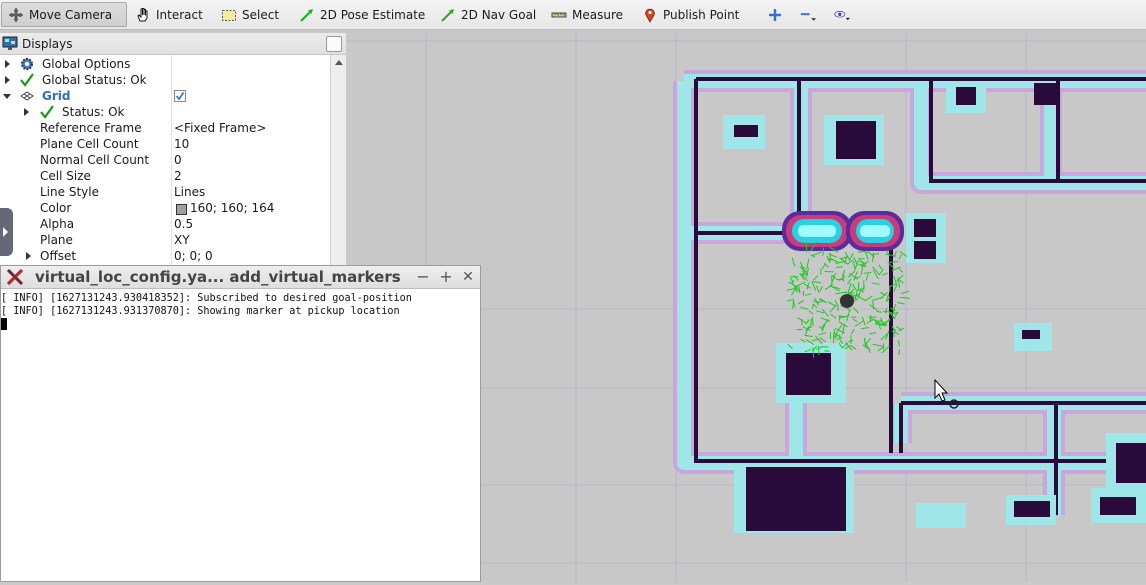  I want to click on tree-row-label: Status: Ok, so click(93, 112).